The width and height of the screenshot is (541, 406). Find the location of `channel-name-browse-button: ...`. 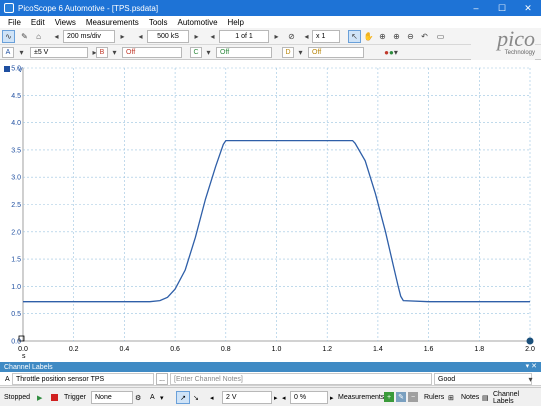

channel-name-browse-button: ... is located at coordinates (162, 379).